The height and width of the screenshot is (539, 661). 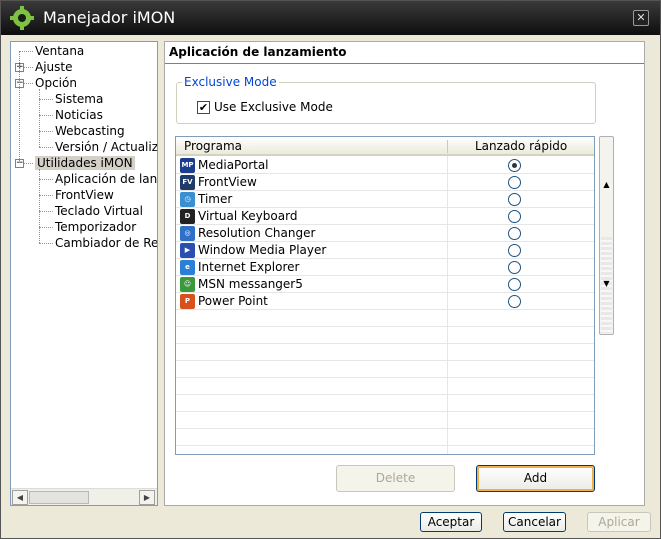 I want to click on close-icon: ✕, so click(x=641, y=17).